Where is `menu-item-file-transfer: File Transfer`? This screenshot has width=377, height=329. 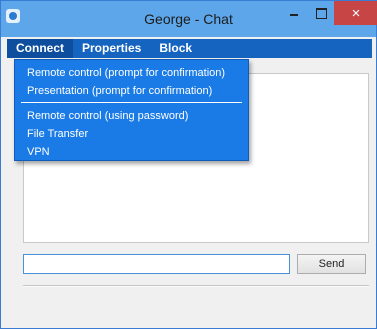 menu-item-file-transfer: File Transfer is located at coordinates (131, 134).